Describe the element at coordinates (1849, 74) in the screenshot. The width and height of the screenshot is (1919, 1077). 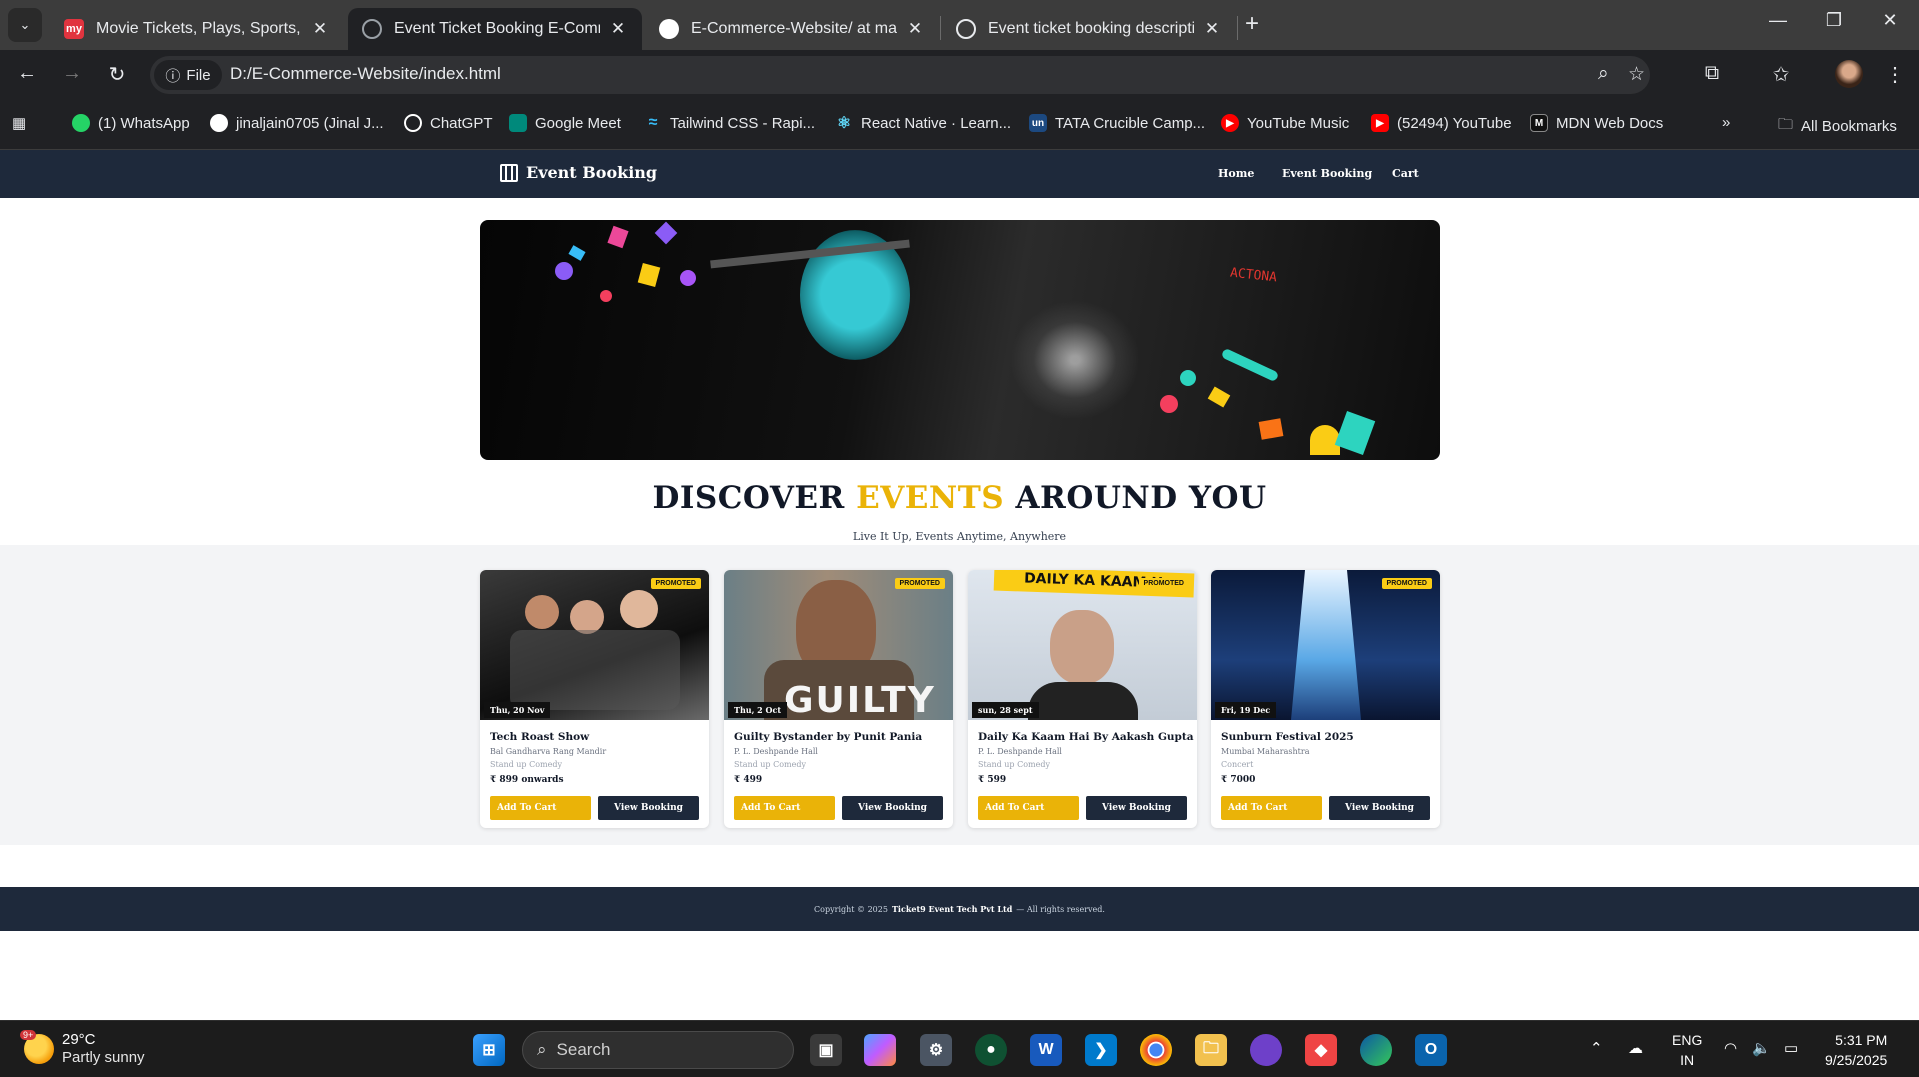
I see `profile-avatar` at that location.